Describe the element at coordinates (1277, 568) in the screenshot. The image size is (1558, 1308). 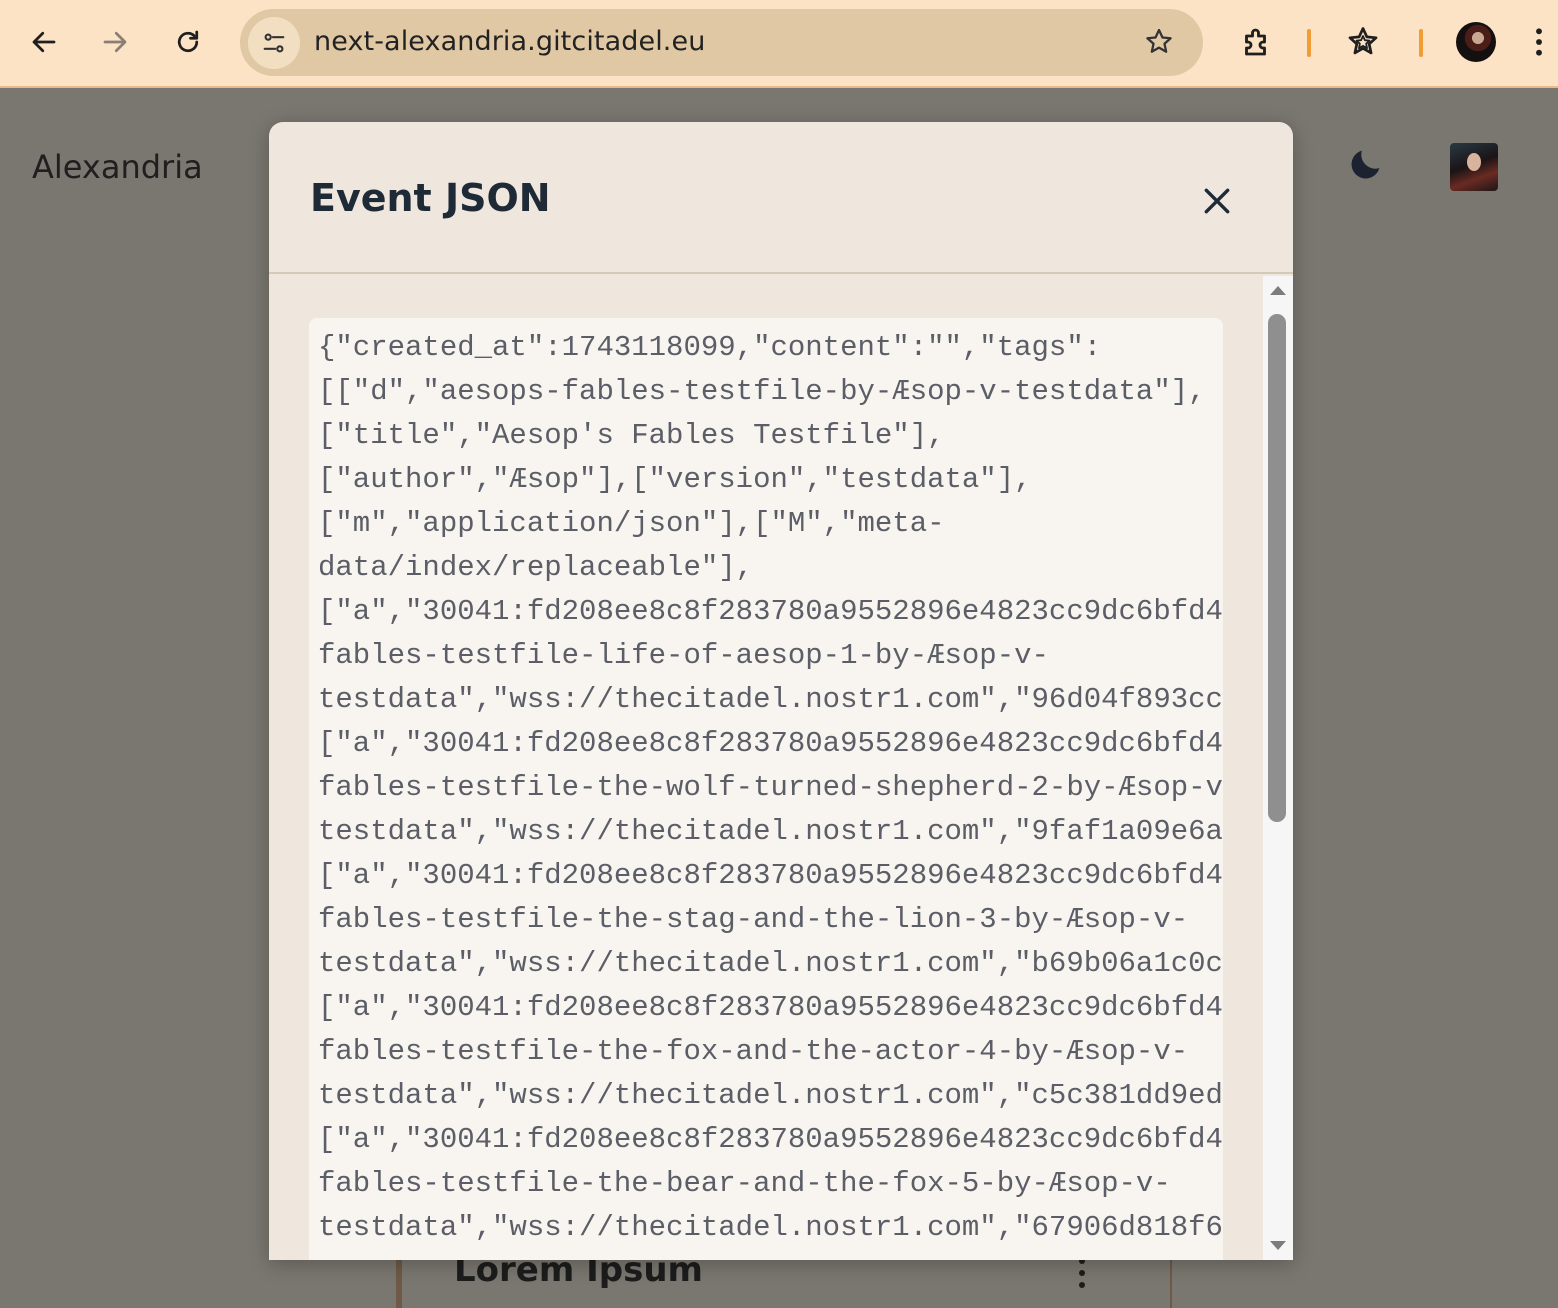
I see `scrollbar-thumb` at that location.